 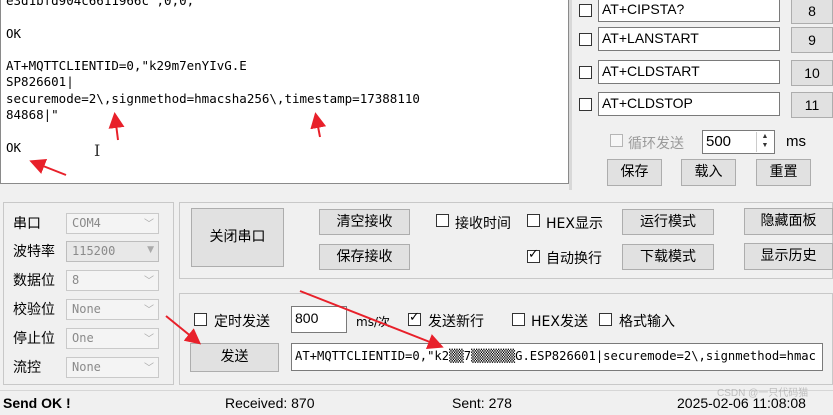 I want to click on timer-unit: ms/次, so click(x=373, y=322).